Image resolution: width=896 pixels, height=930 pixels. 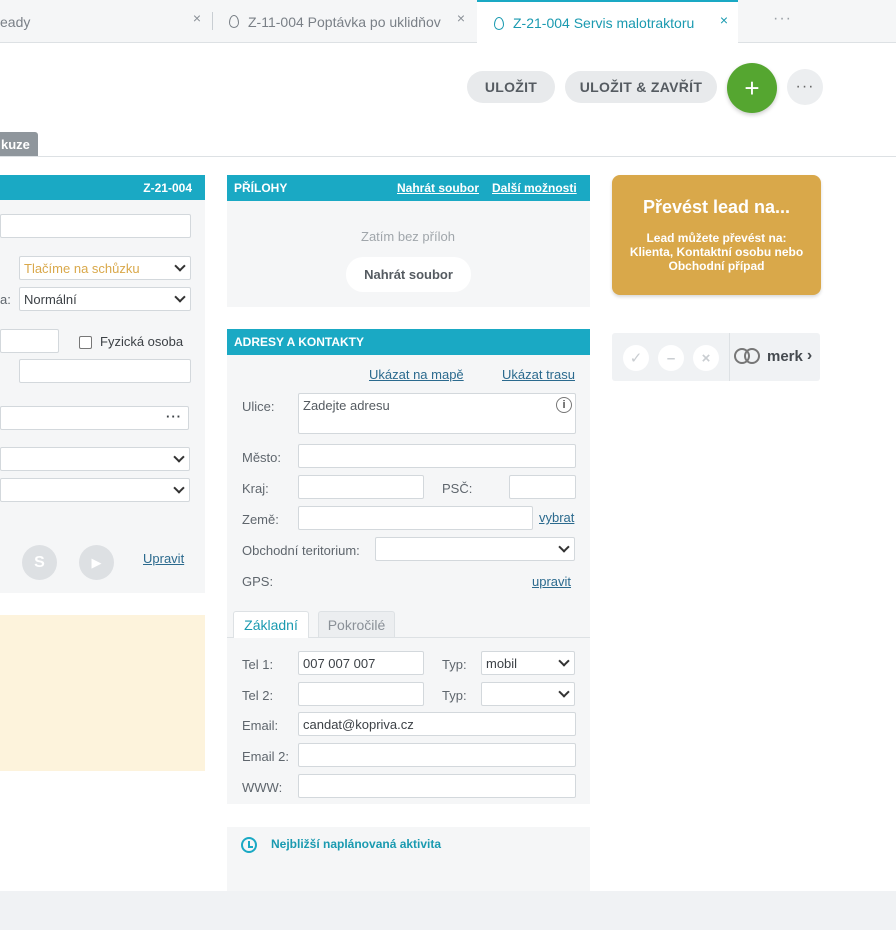 What do you see at coordinates (95, 490) in the screenshot?
I see `category-select` at bounding box center [95, 490].